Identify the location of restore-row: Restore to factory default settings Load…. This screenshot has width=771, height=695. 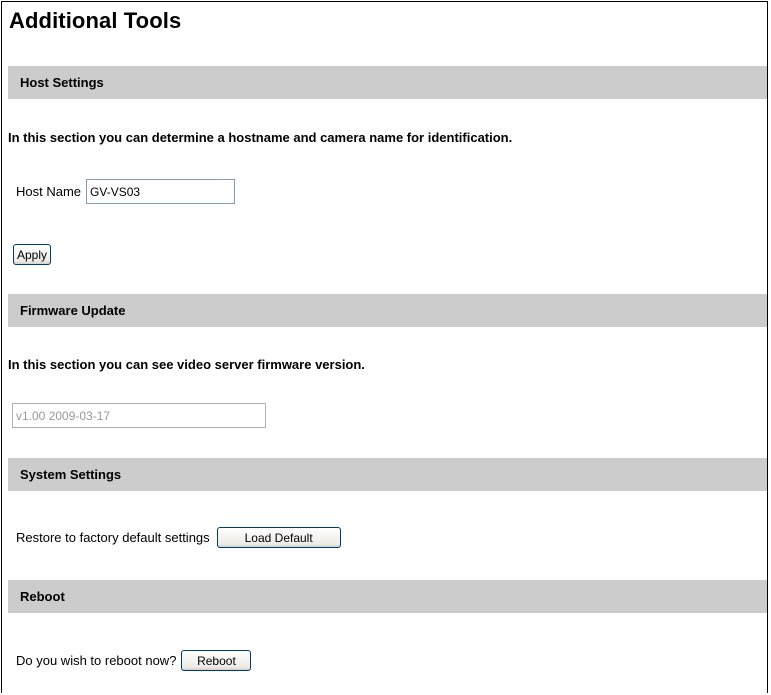
(178, 537).